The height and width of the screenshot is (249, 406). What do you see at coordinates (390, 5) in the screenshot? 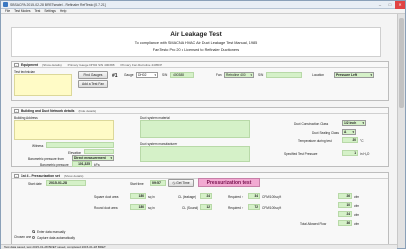
I see `maximize-button: □` at bounding box center [390, 5].